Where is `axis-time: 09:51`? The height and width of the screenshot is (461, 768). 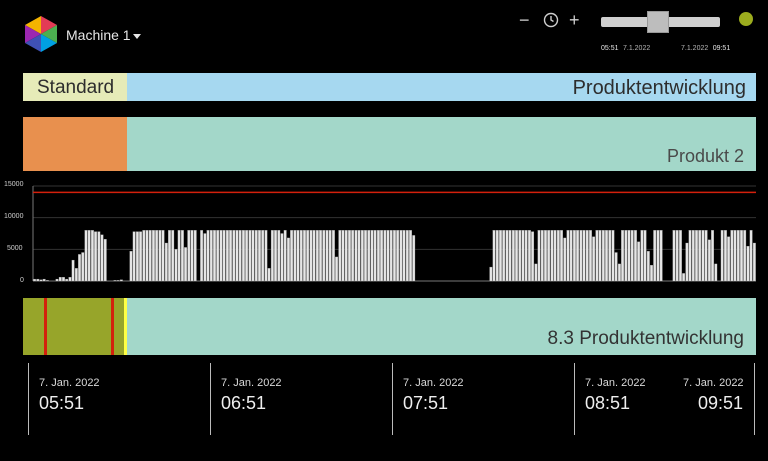 axis-time: 09:51 is located at coordinates (721, 403).